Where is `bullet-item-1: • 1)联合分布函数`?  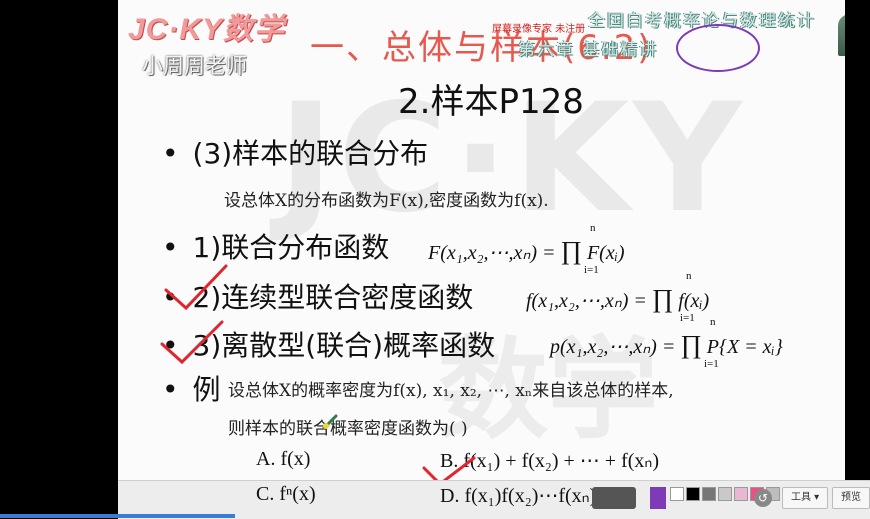
bullet-item-1: • 1)联合分布函数 is located at coordinates (275, 246).